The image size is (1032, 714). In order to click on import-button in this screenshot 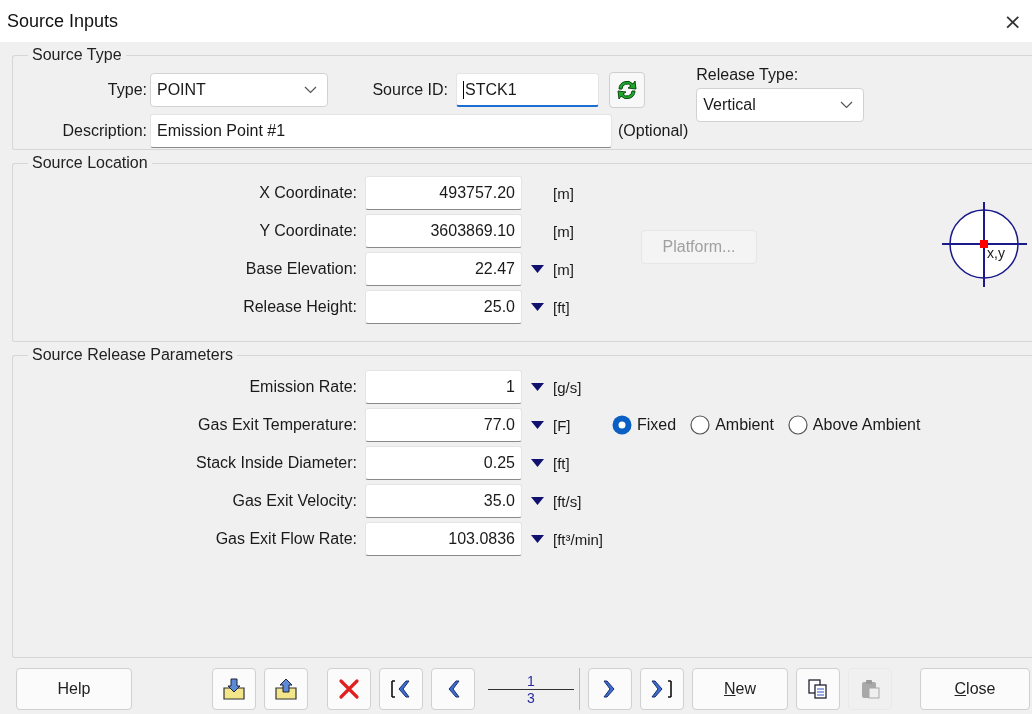, I will do `click(234, 689)`.